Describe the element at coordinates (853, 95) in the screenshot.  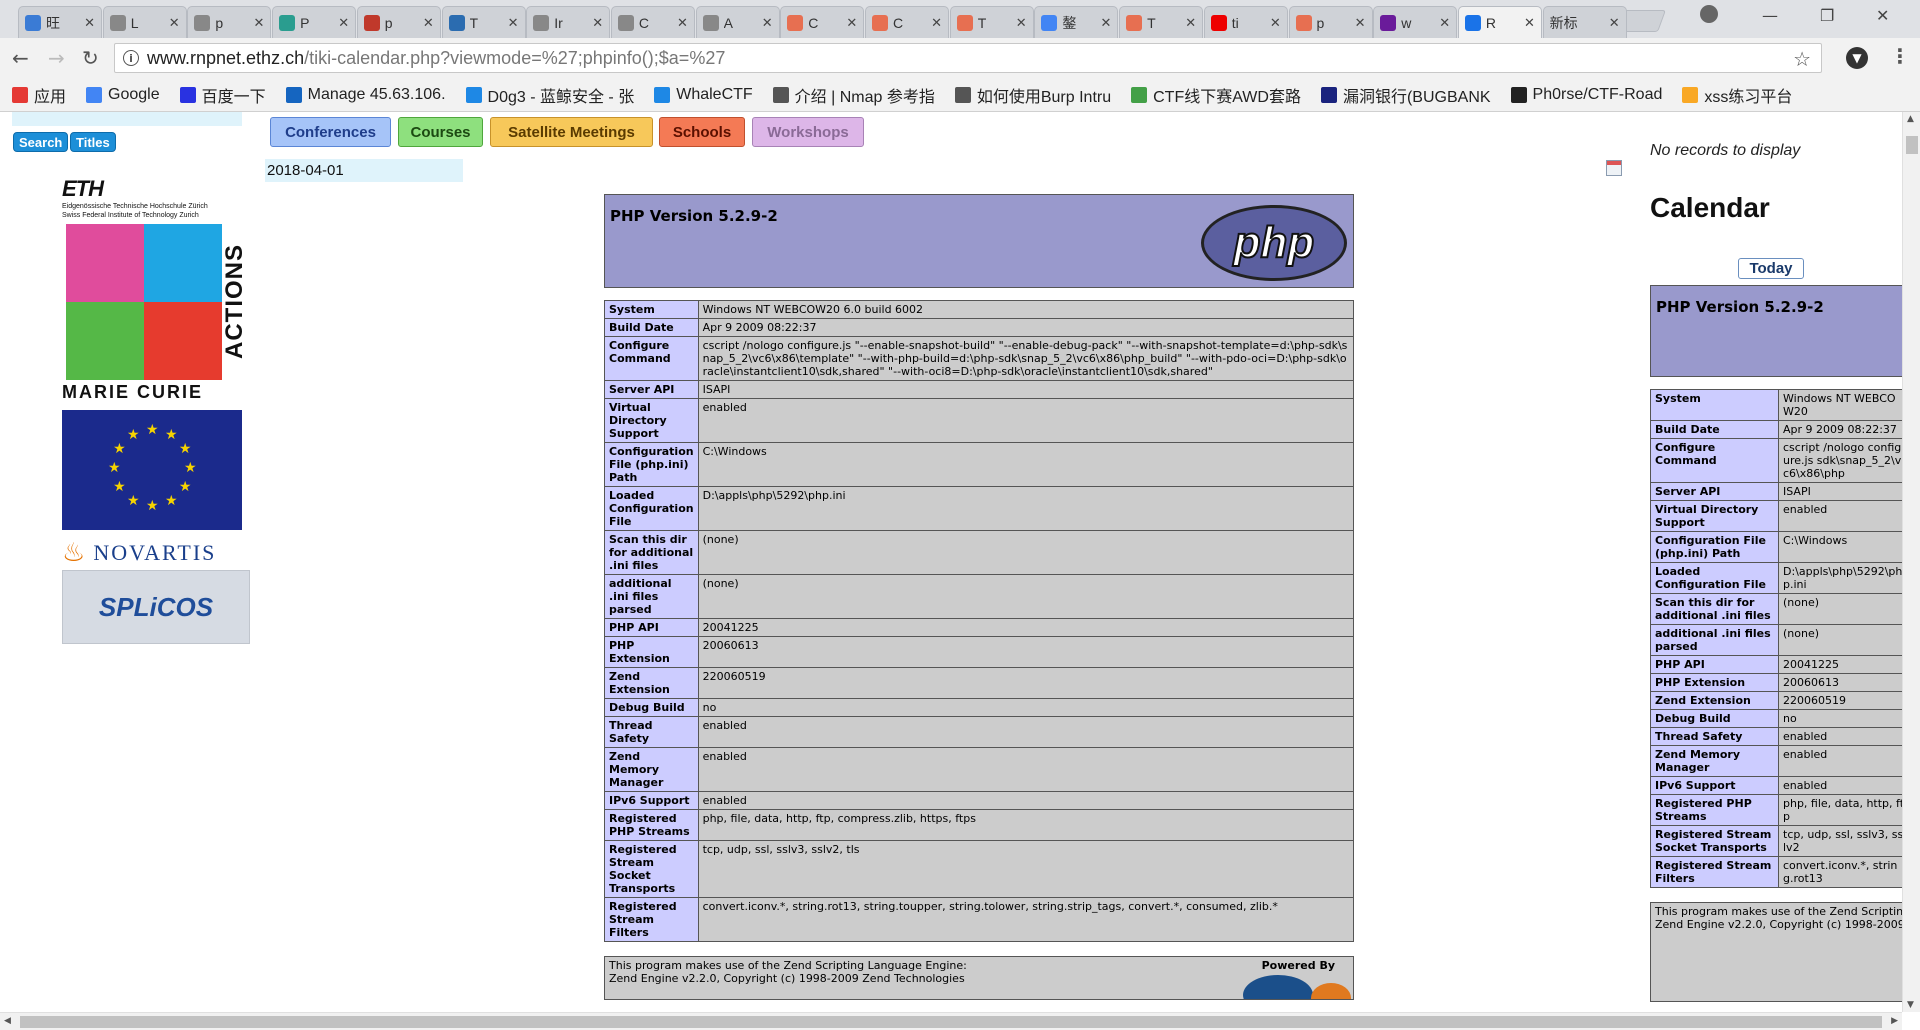
I see `bookmark-item: 介绍 | Nmap 参考指` at that location.